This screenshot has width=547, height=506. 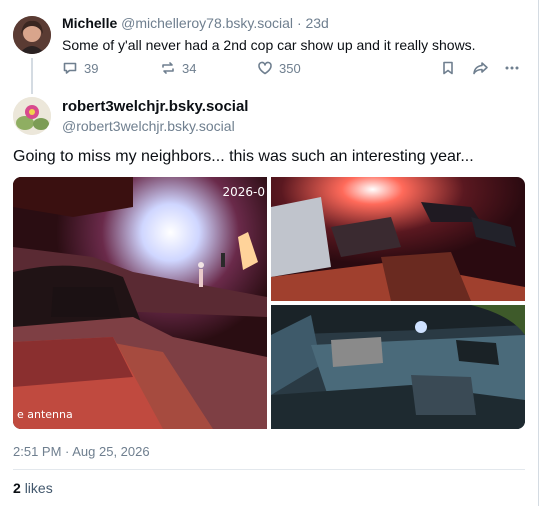 I want to click on image-timestamp: 2026-0, so click(x=243, y=192).